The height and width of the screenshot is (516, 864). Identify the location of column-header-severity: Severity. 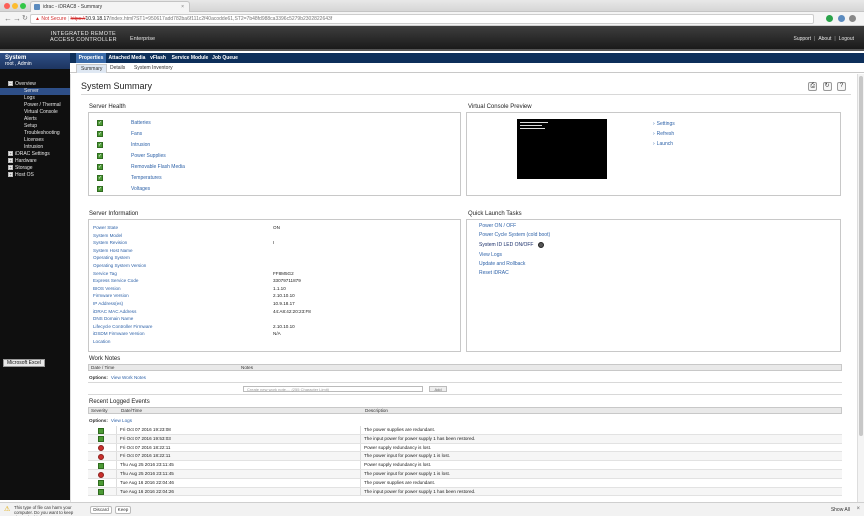
(99, 411).